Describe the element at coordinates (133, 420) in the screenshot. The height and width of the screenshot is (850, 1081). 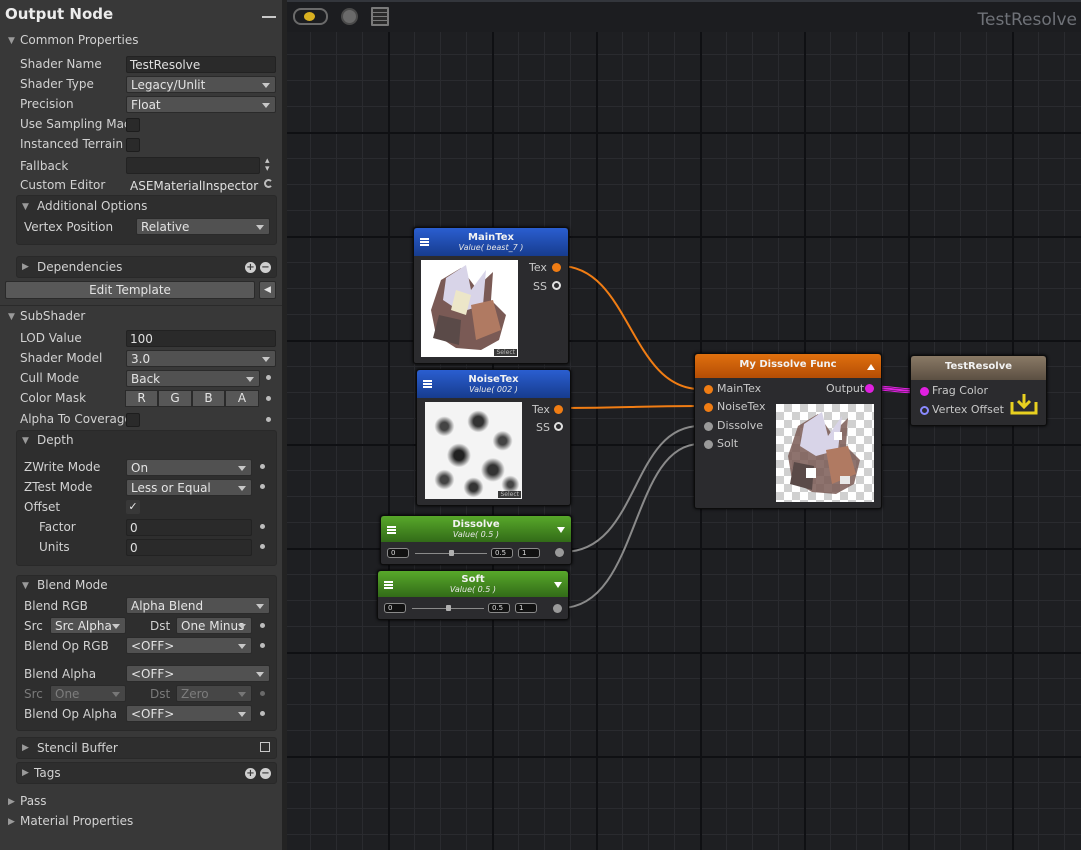
I see `alpha-to-coverage-checkbox` at that location.